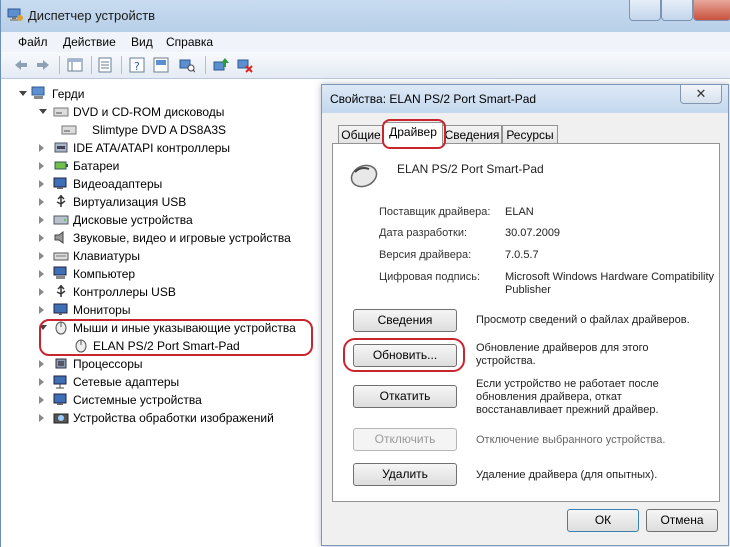 The height and width of the screenshot is (547, 730). I want to click on driver-details-button: Сведения, so click(405, 320).